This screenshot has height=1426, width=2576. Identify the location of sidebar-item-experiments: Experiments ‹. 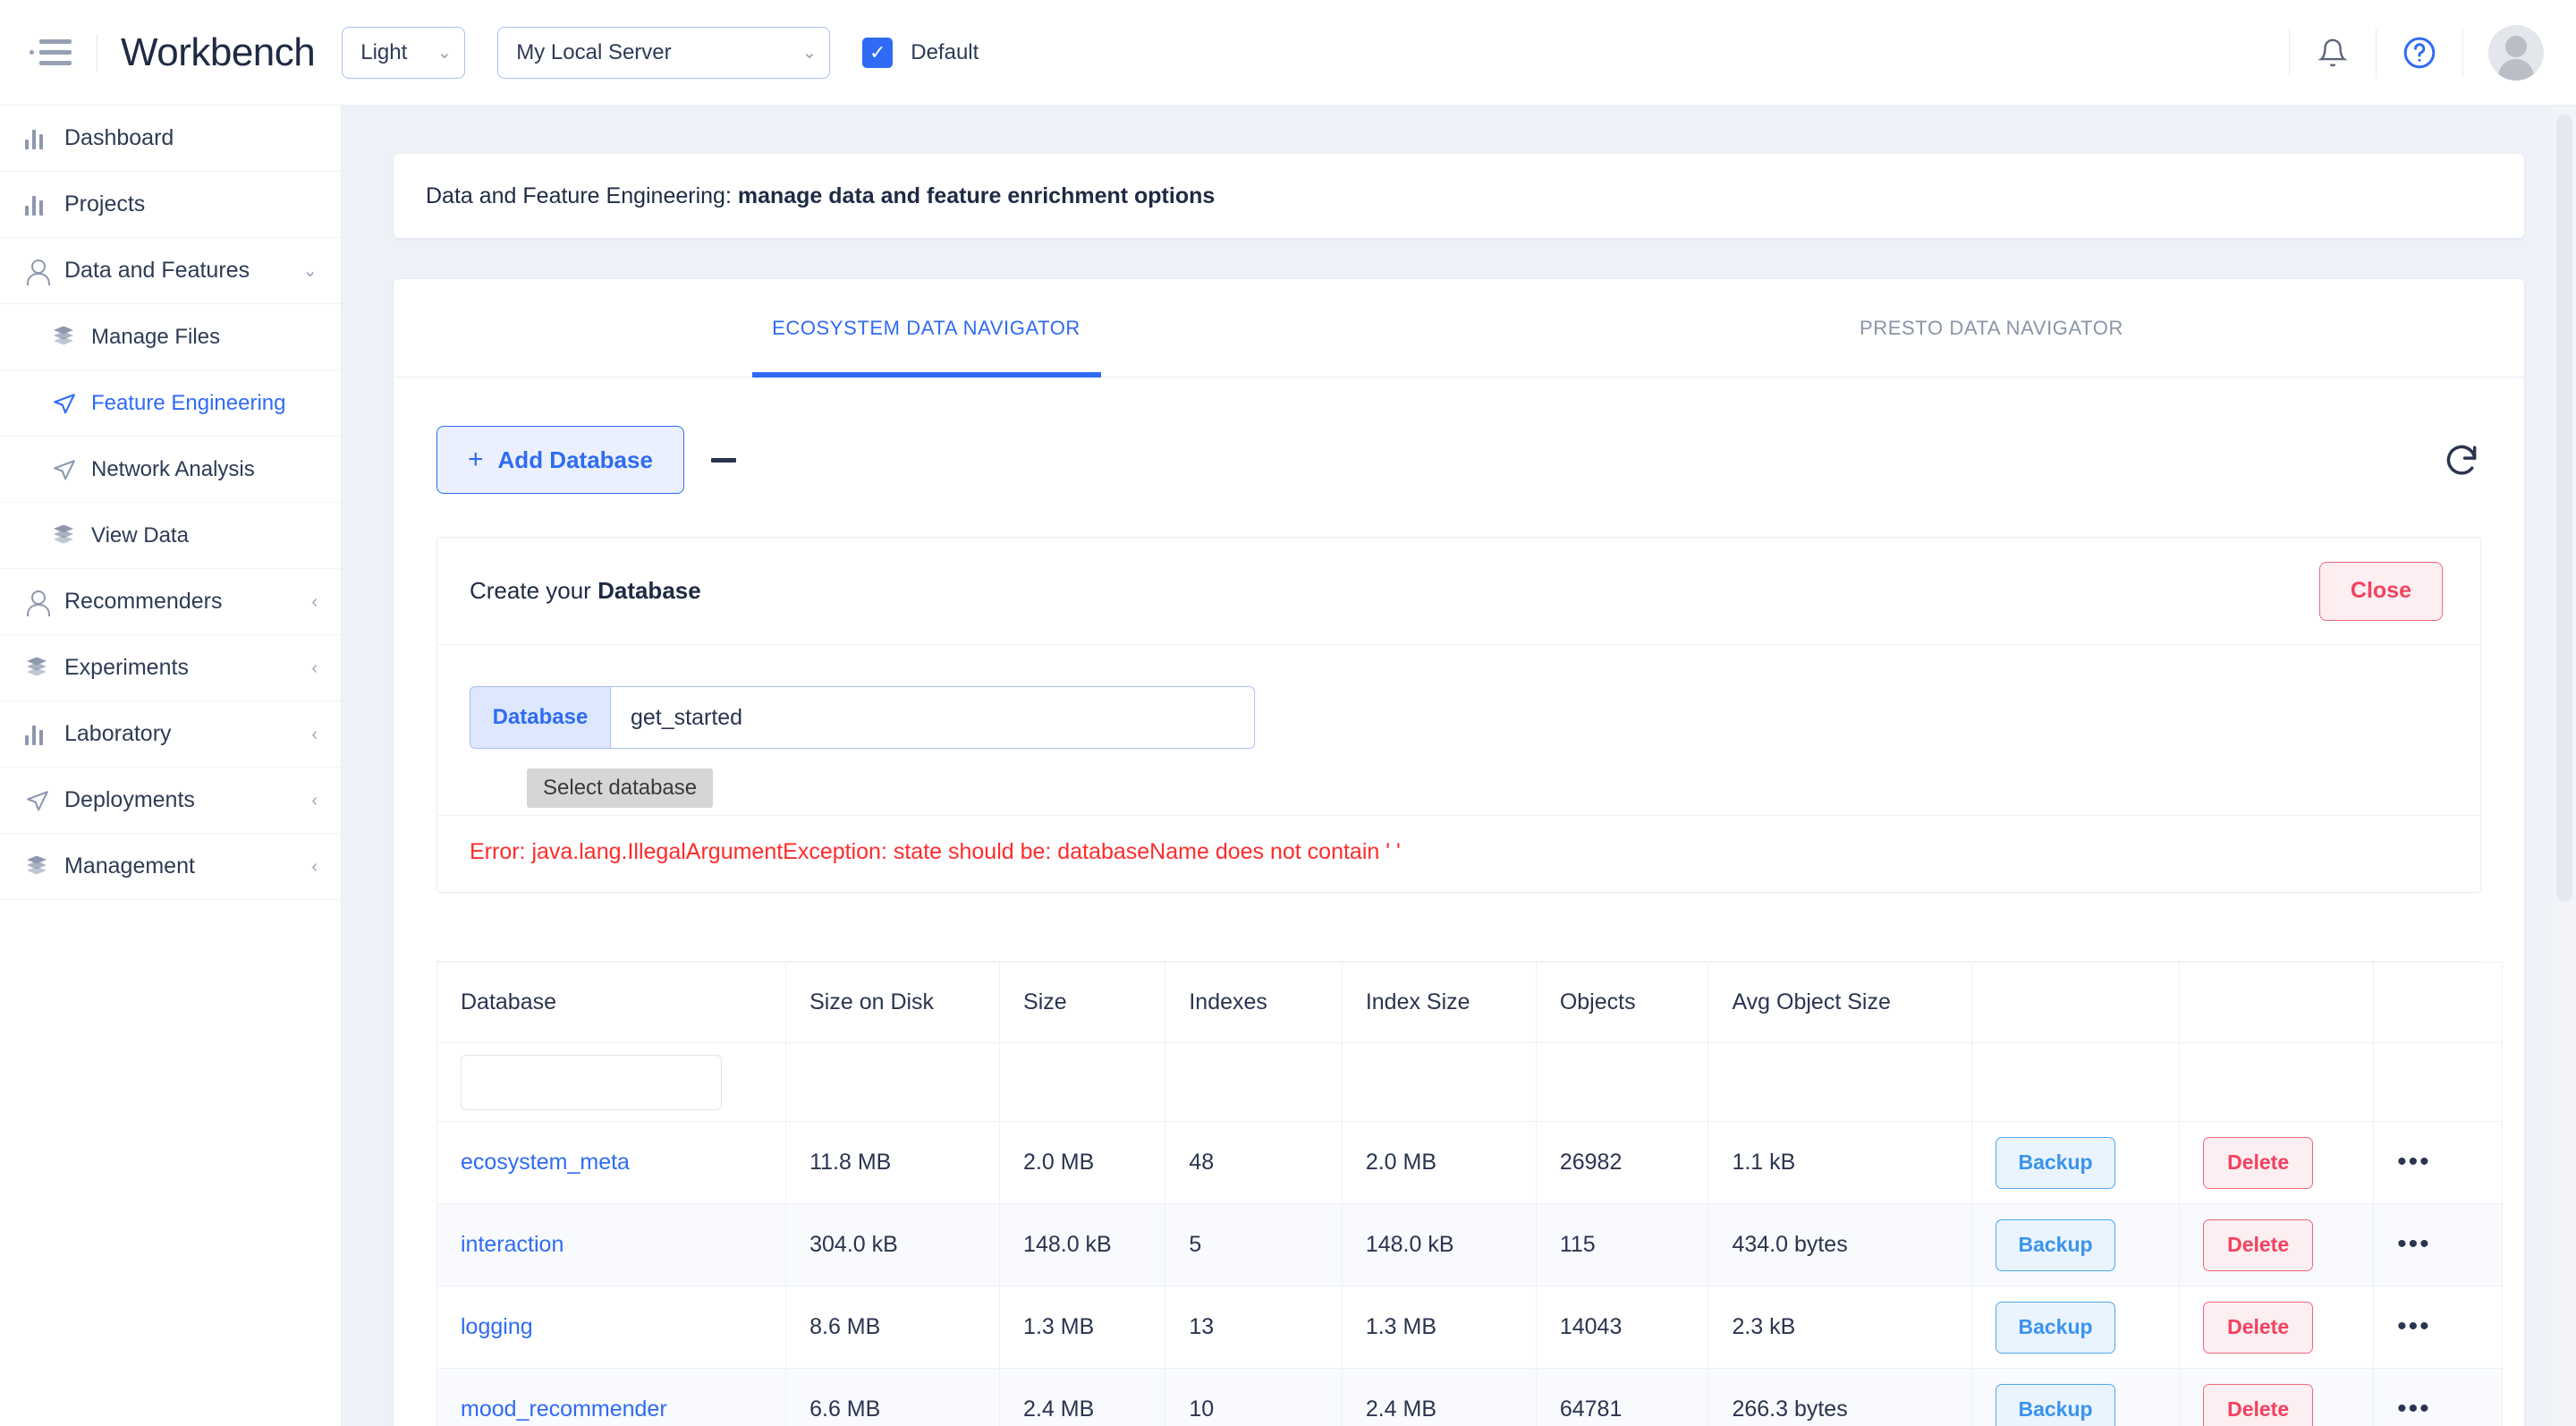
(170, 668).